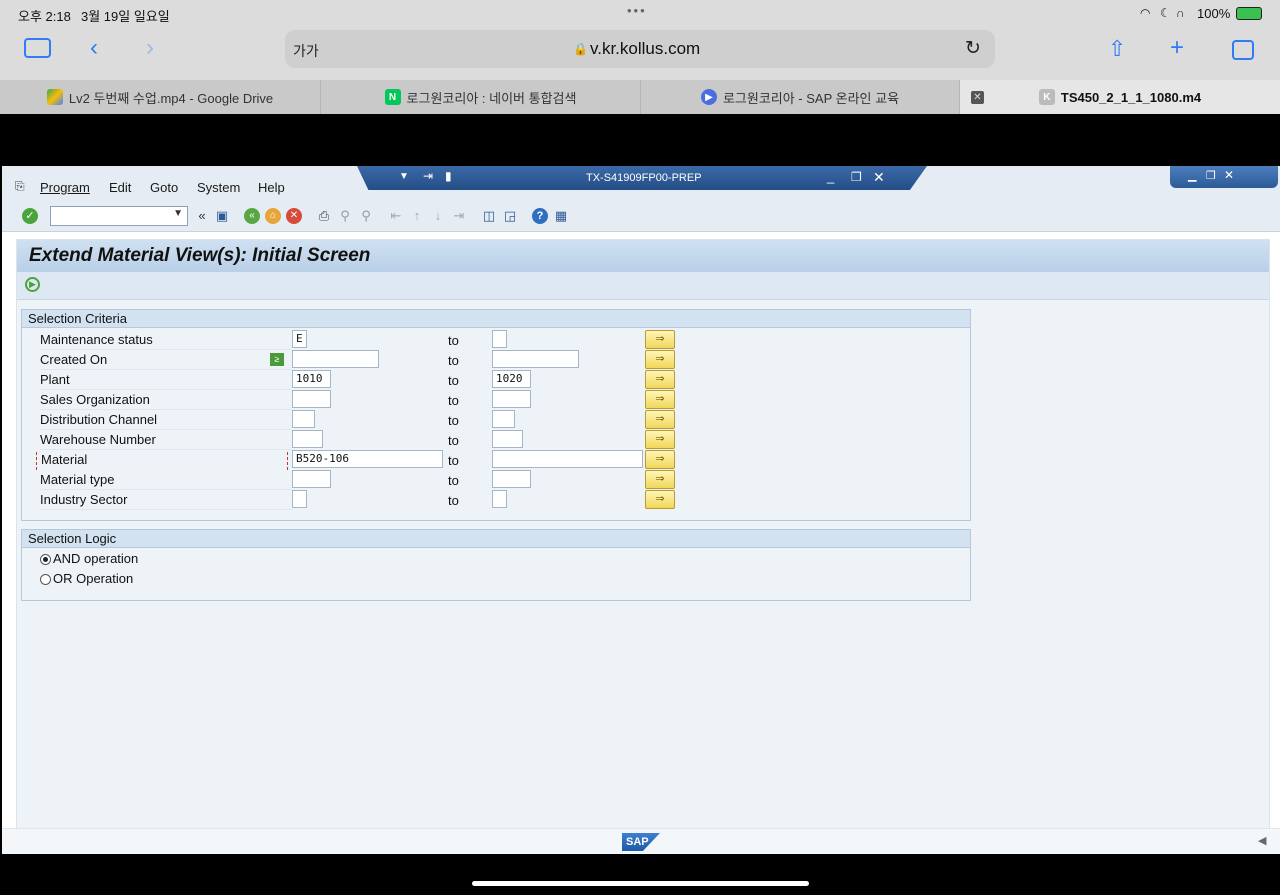 Image resolution: width=1280 pixels, height=895 pixels. I want to click on or-operation-label: OR Operation, so click(93, 578).